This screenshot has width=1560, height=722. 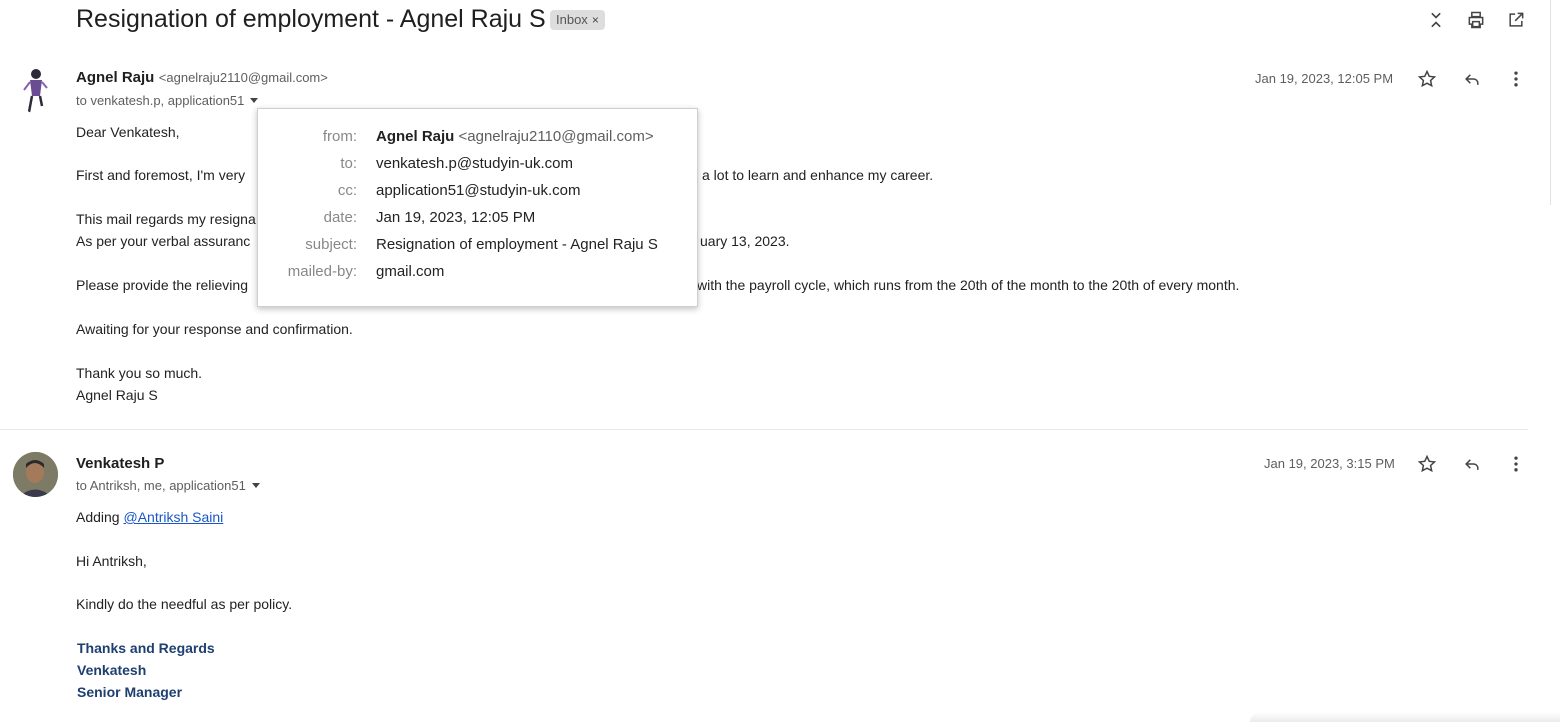 I want to click on remove-label-icon: ×, so click(x=595, y=20).